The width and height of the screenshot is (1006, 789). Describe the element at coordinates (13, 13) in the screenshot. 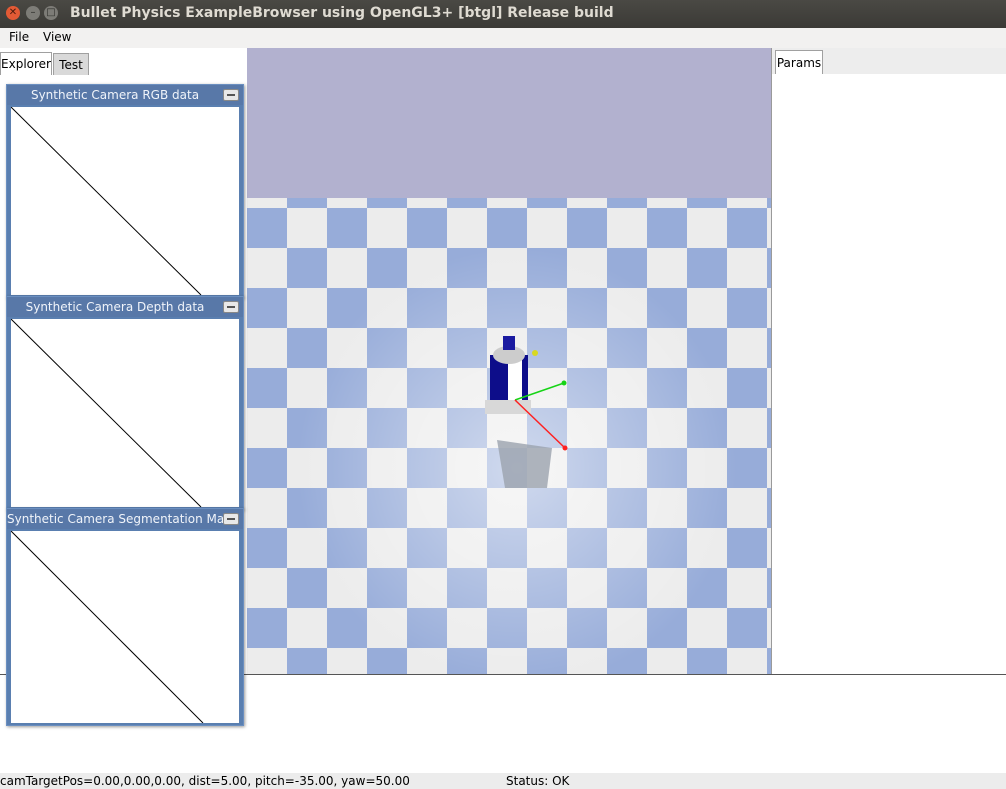

I see `close-window-icon: ✕` at that location.